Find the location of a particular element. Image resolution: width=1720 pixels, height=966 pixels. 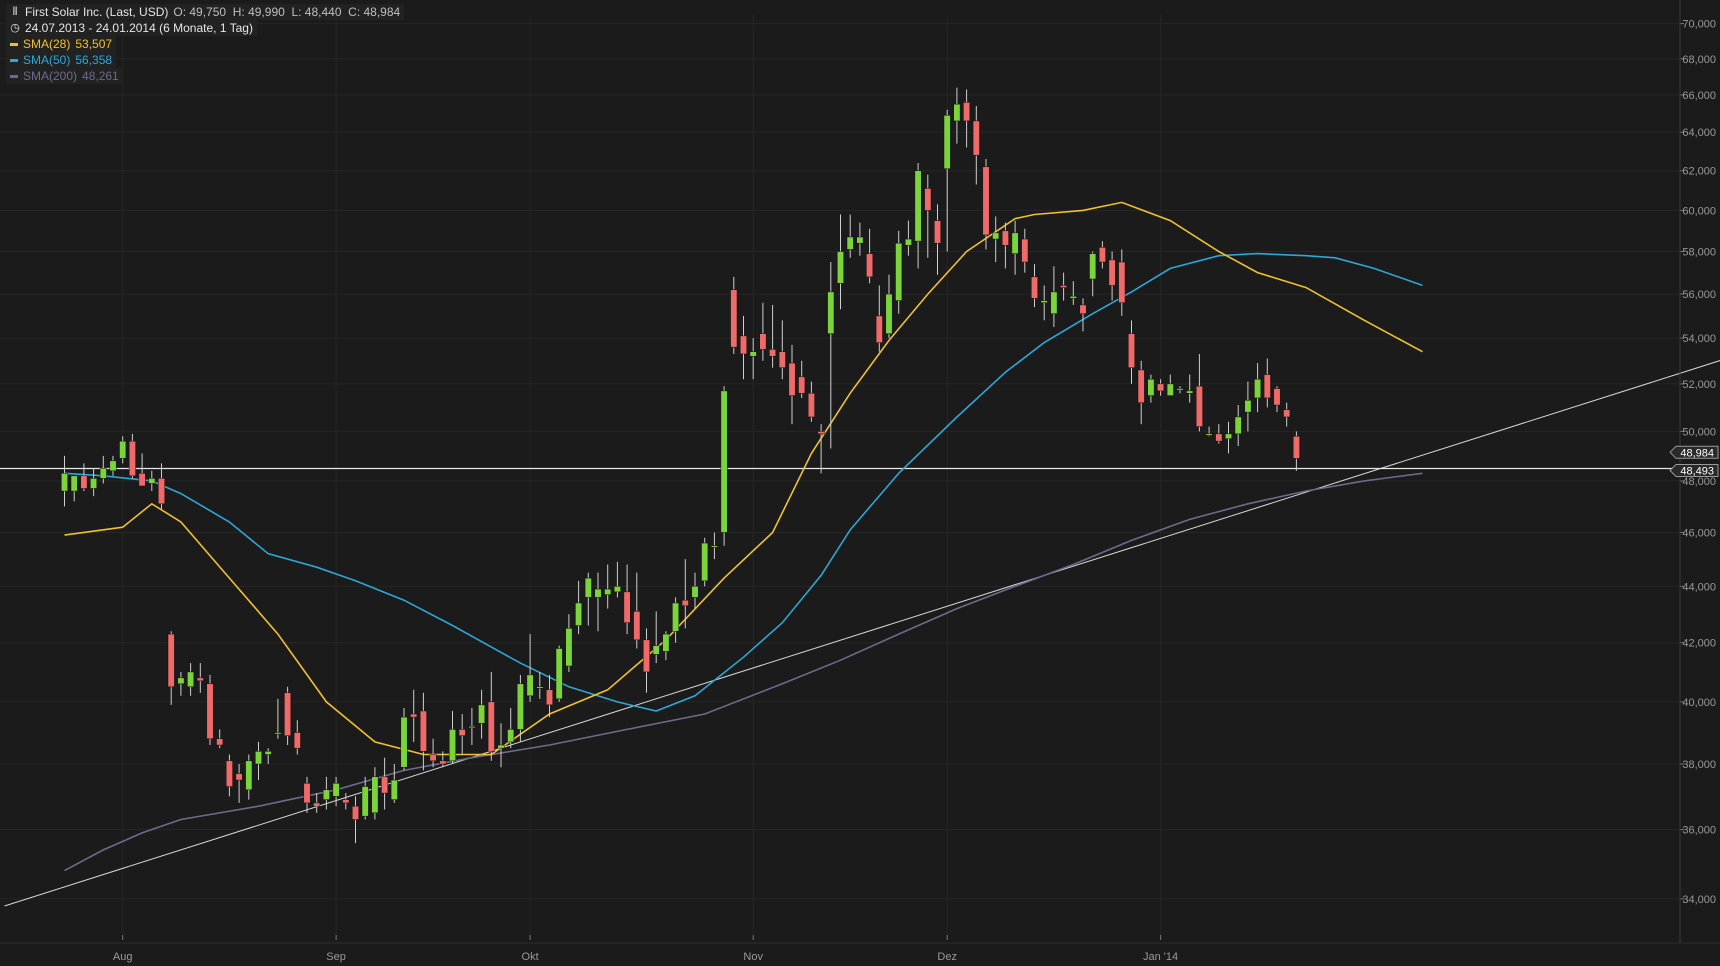

sma200-swatch is located at coordinates (14, 76).